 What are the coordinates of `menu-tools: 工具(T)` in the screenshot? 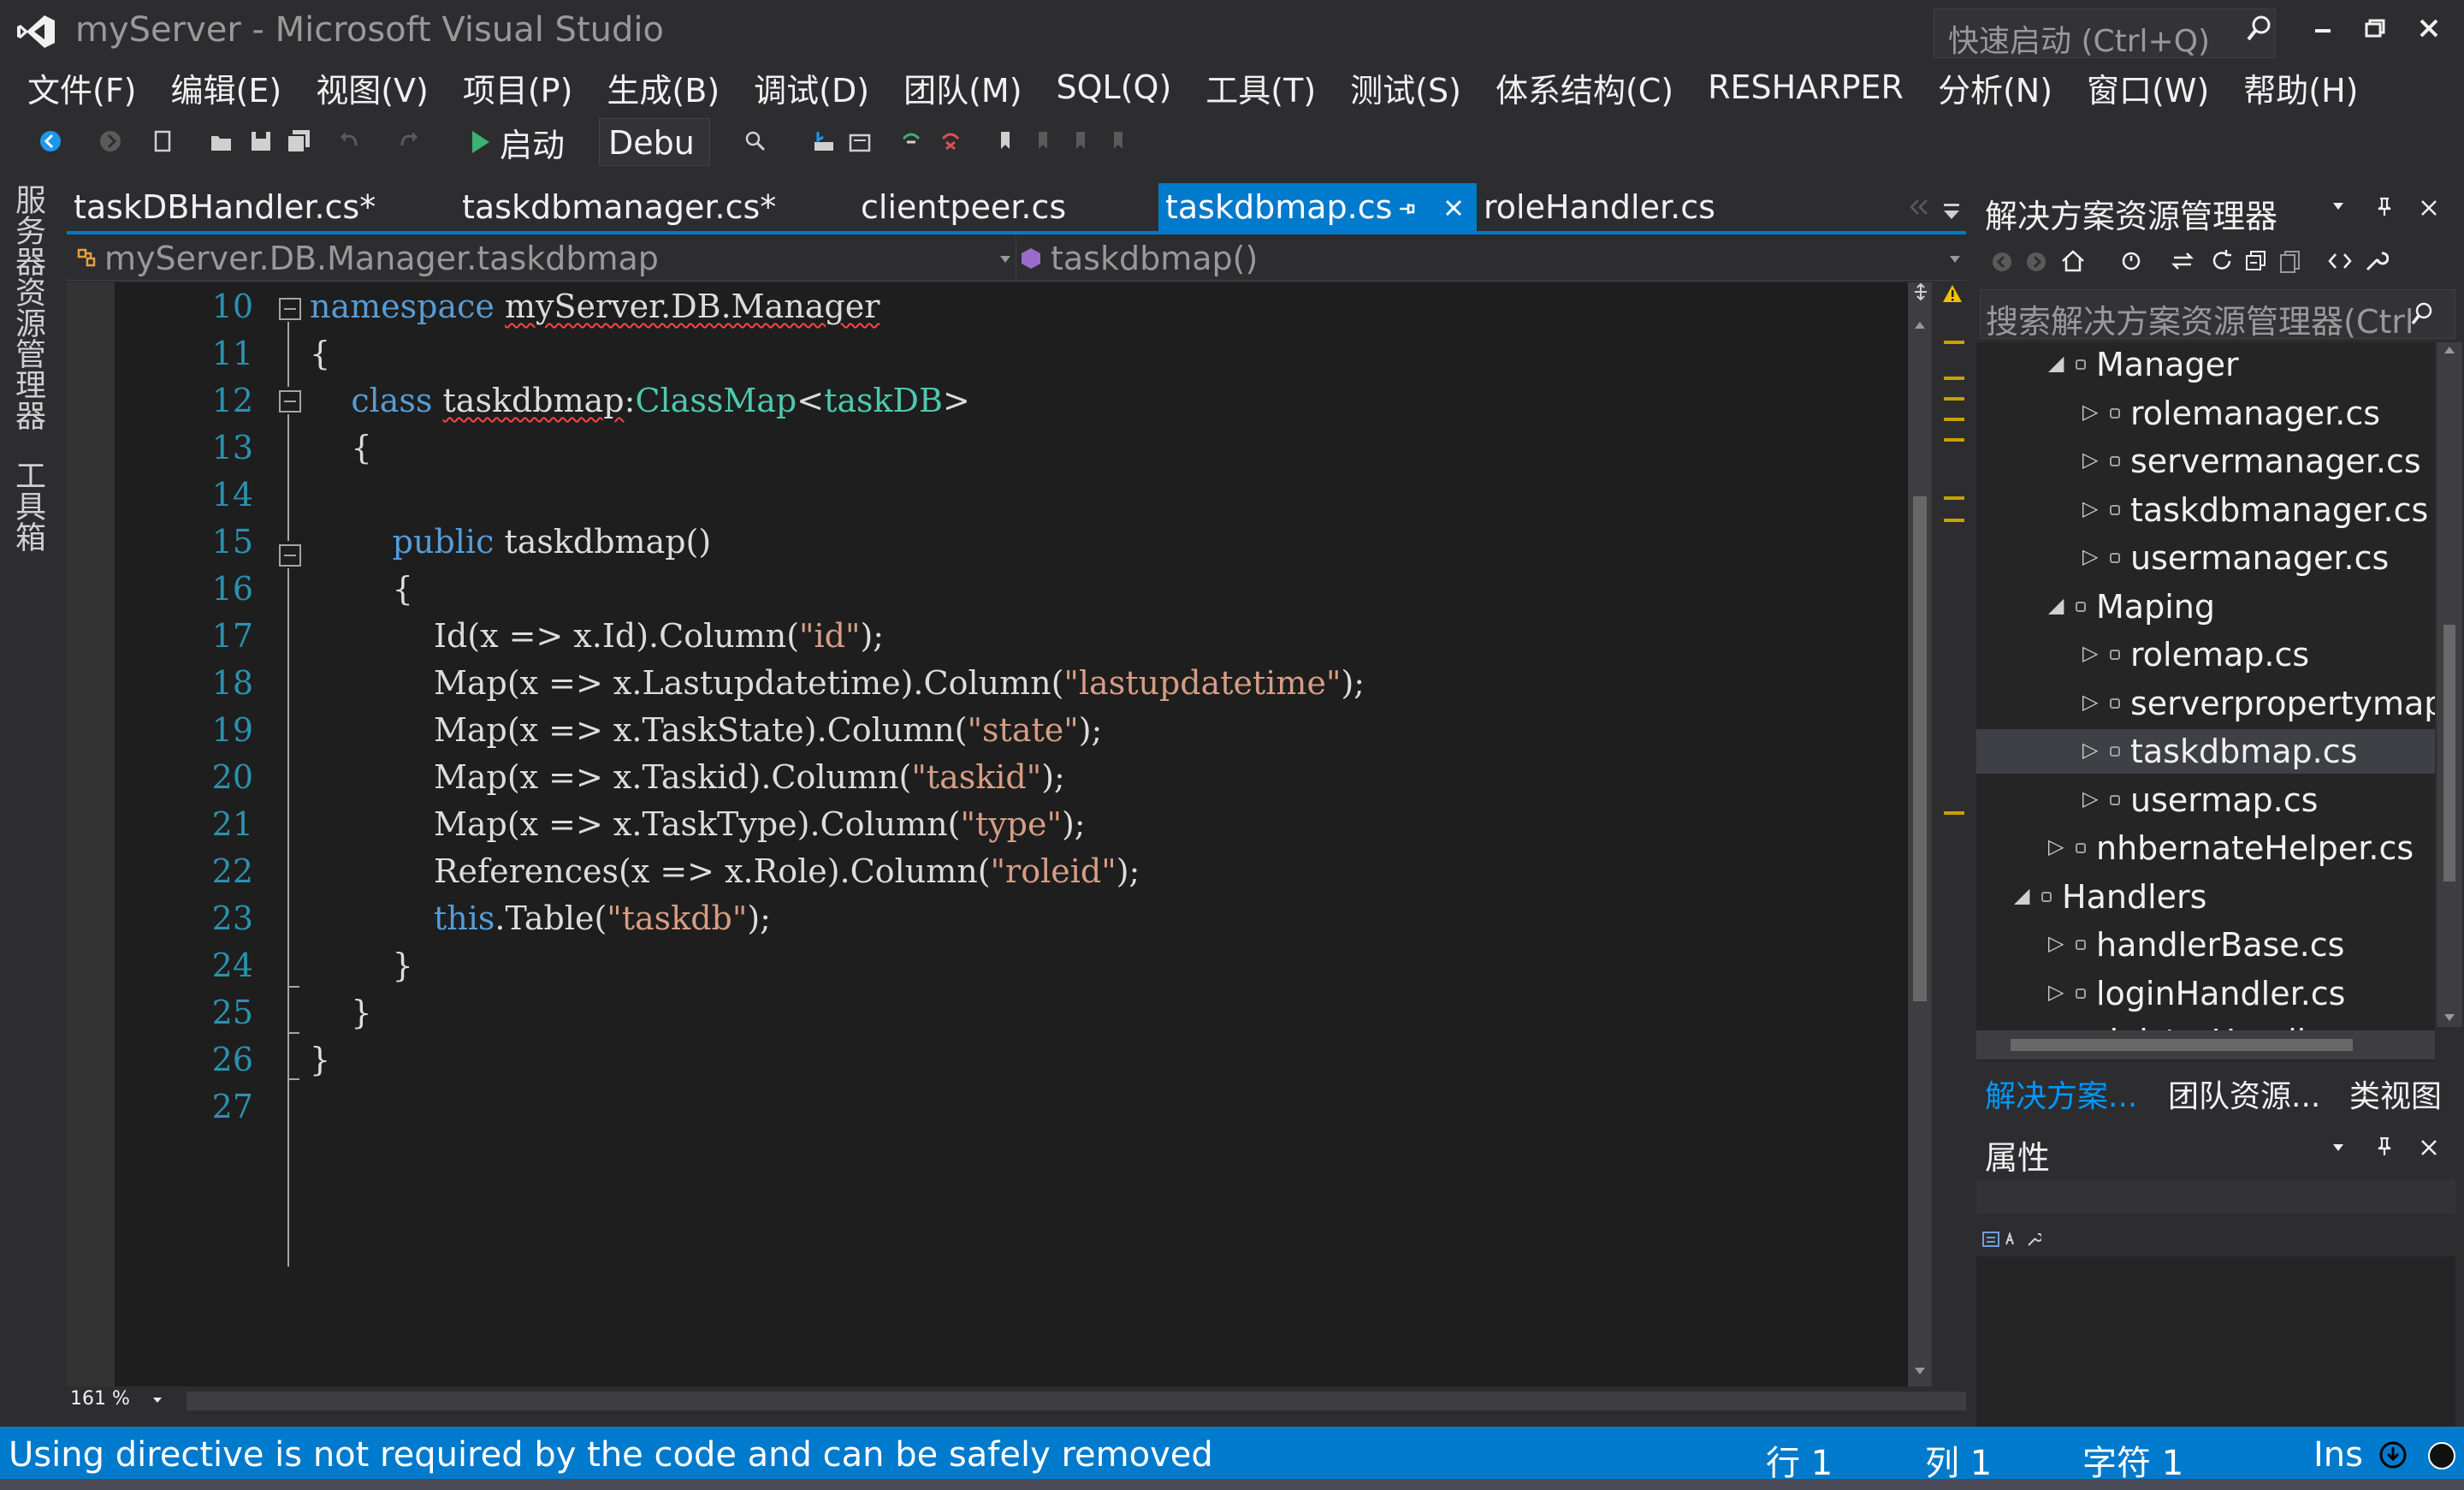 It's located at (1260, 87).